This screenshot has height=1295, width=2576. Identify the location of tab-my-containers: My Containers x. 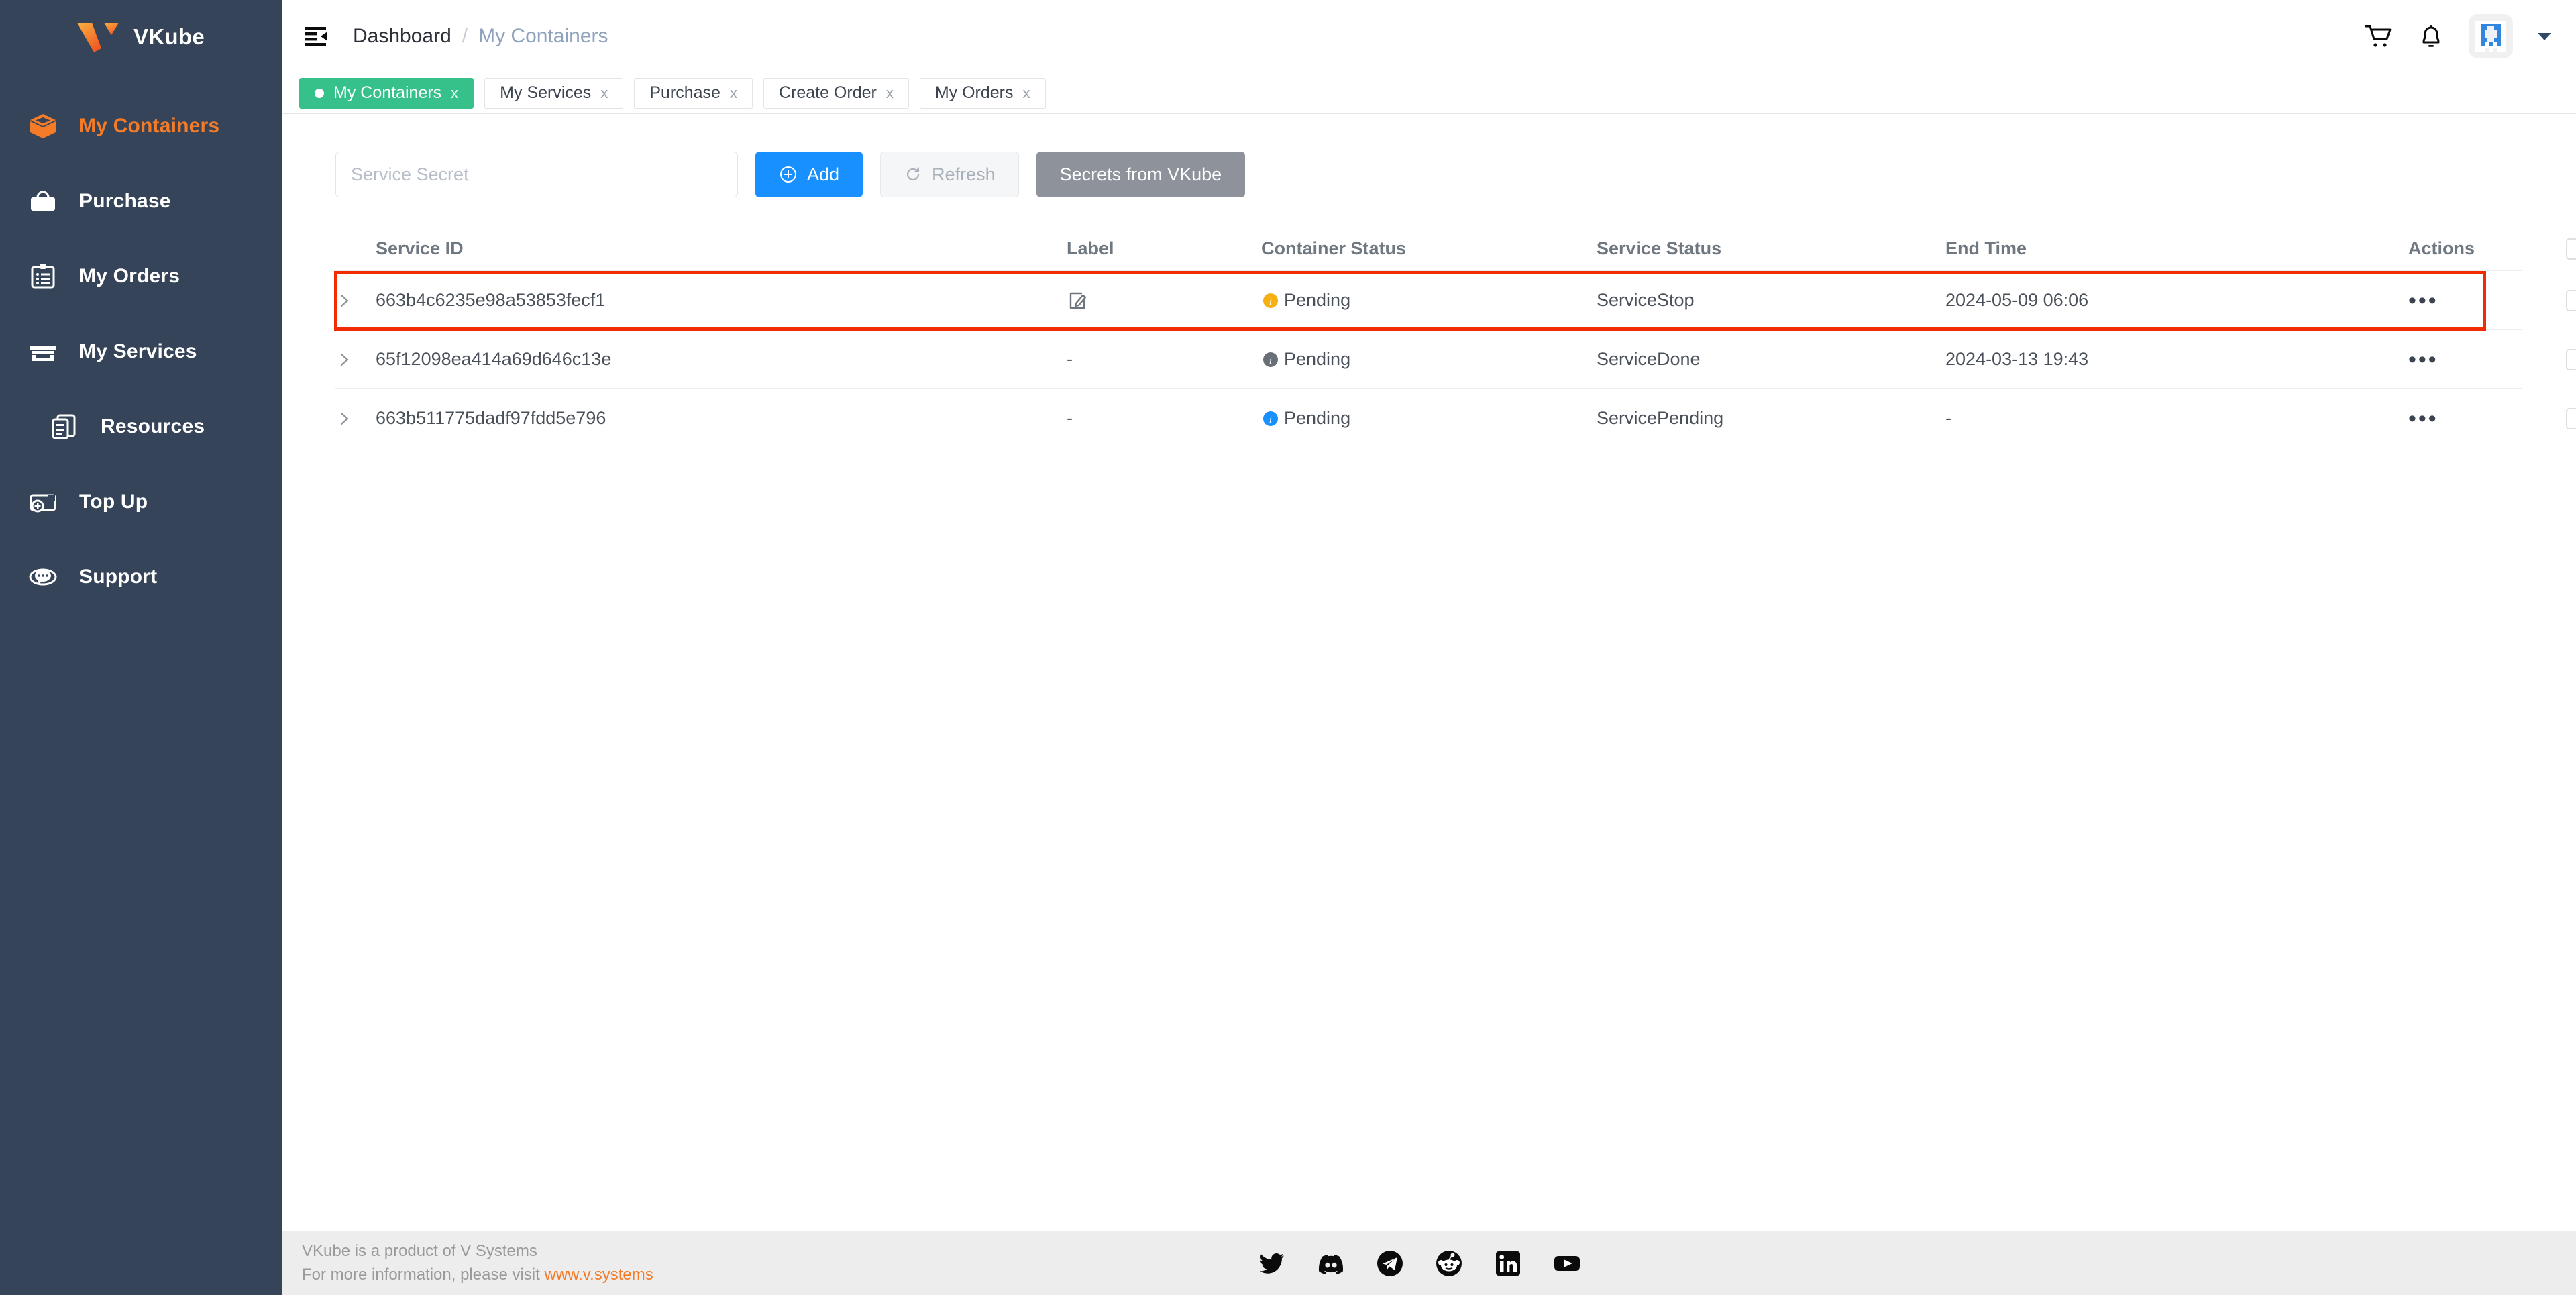
(386, 93).